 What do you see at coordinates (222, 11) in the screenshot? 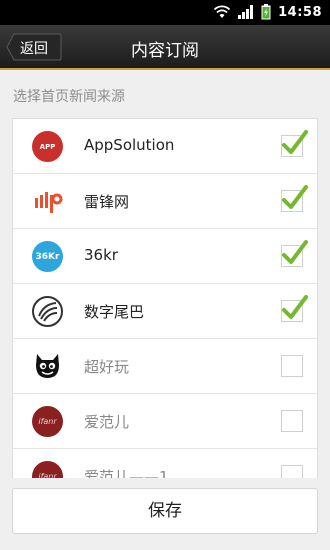
I see `wifi-icon` at bounding box center [222, 11].